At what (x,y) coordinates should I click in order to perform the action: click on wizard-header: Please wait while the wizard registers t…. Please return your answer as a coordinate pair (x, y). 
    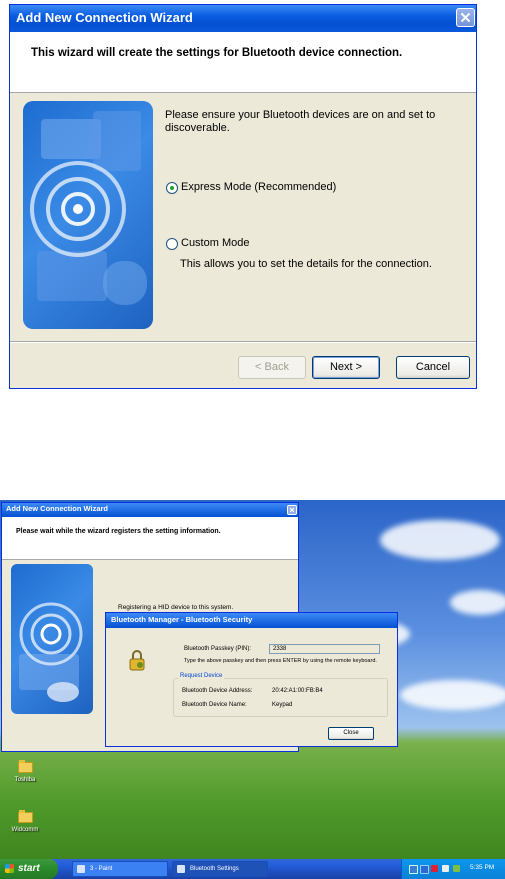
    Looking at the image, I should click on (150, 538).